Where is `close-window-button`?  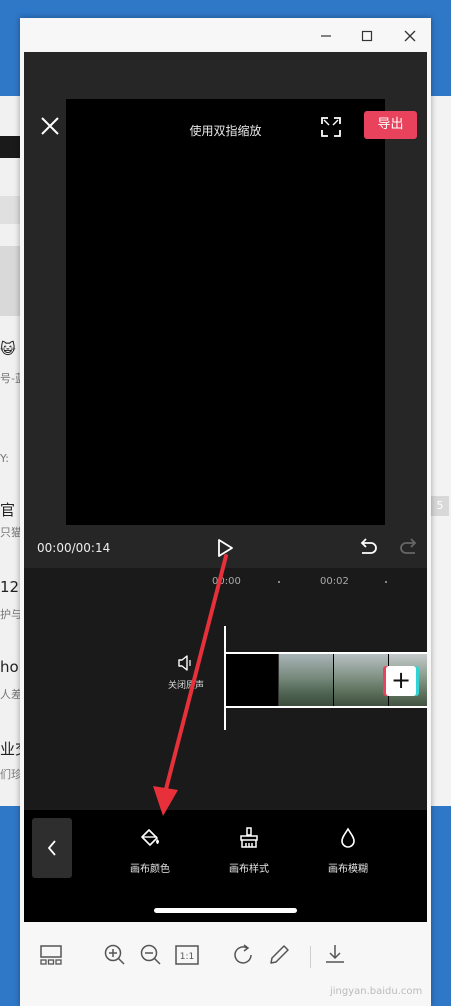 close-window-button is located at coordinates (410, 36).